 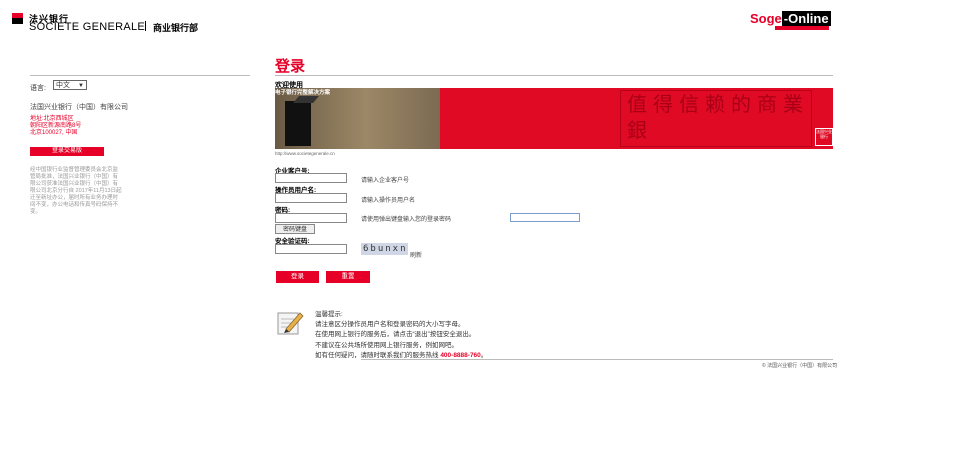 What do you see at coordinates (145, 26) in the screenshot?
I see `logo-divider` at bounding box center [145, 26].